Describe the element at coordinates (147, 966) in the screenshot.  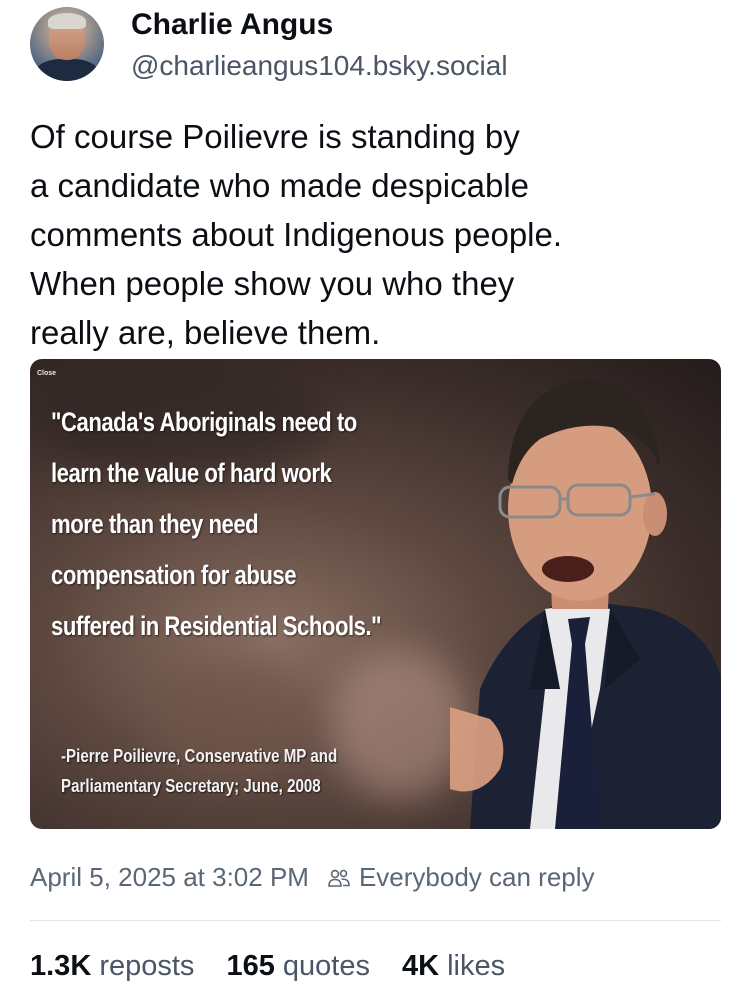
I see `reposts-label: reposts` at that location.